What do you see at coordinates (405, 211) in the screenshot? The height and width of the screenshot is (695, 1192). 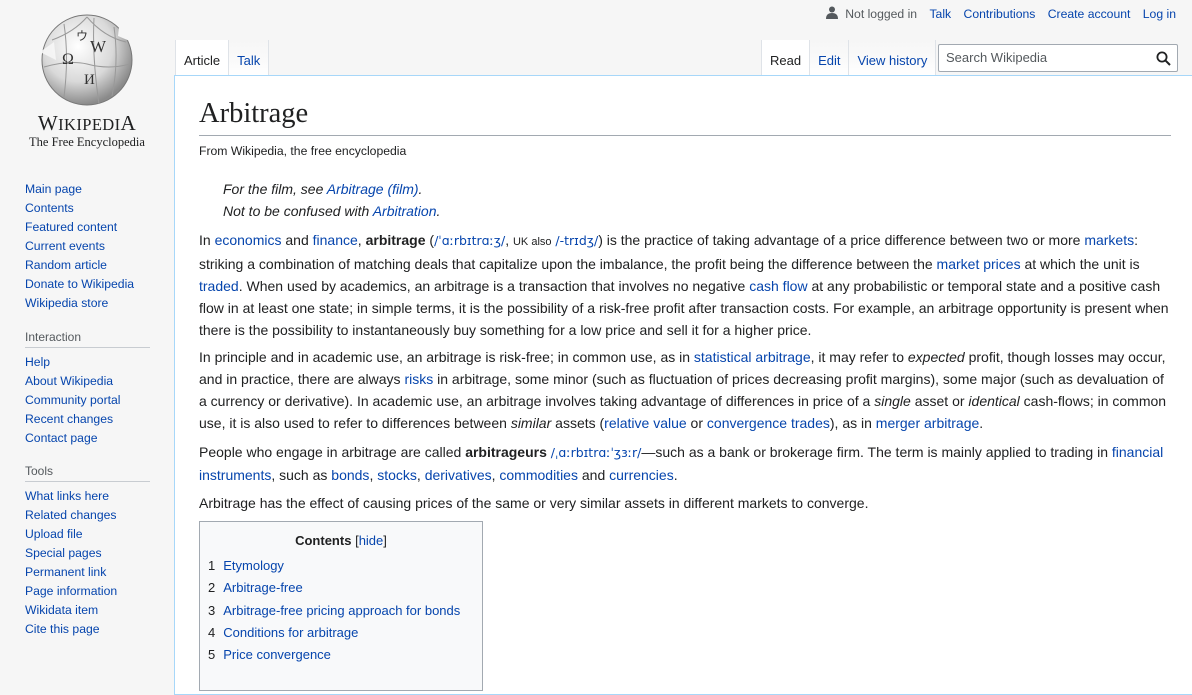 I see `link-arbitration: Arbitration` at bounding box center [405, 211].